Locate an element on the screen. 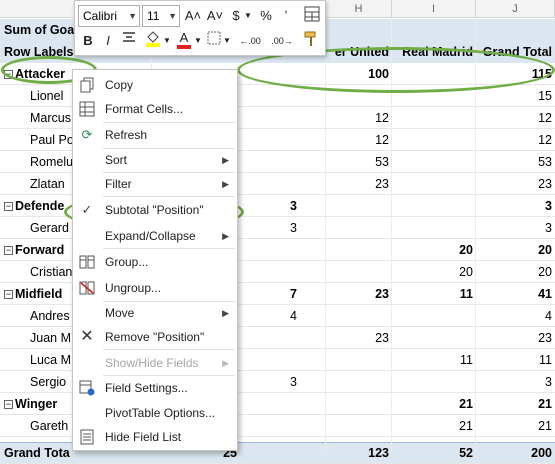  format-painter-icon is located at coordinates (311, 41).